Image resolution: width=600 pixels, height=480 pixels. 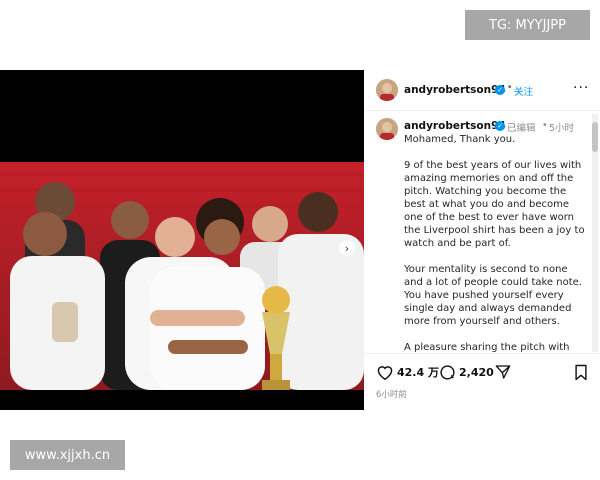 I want to click on post-header: andyrobertson94 ✓ • 关注 ···, so click(x=482, y=90).